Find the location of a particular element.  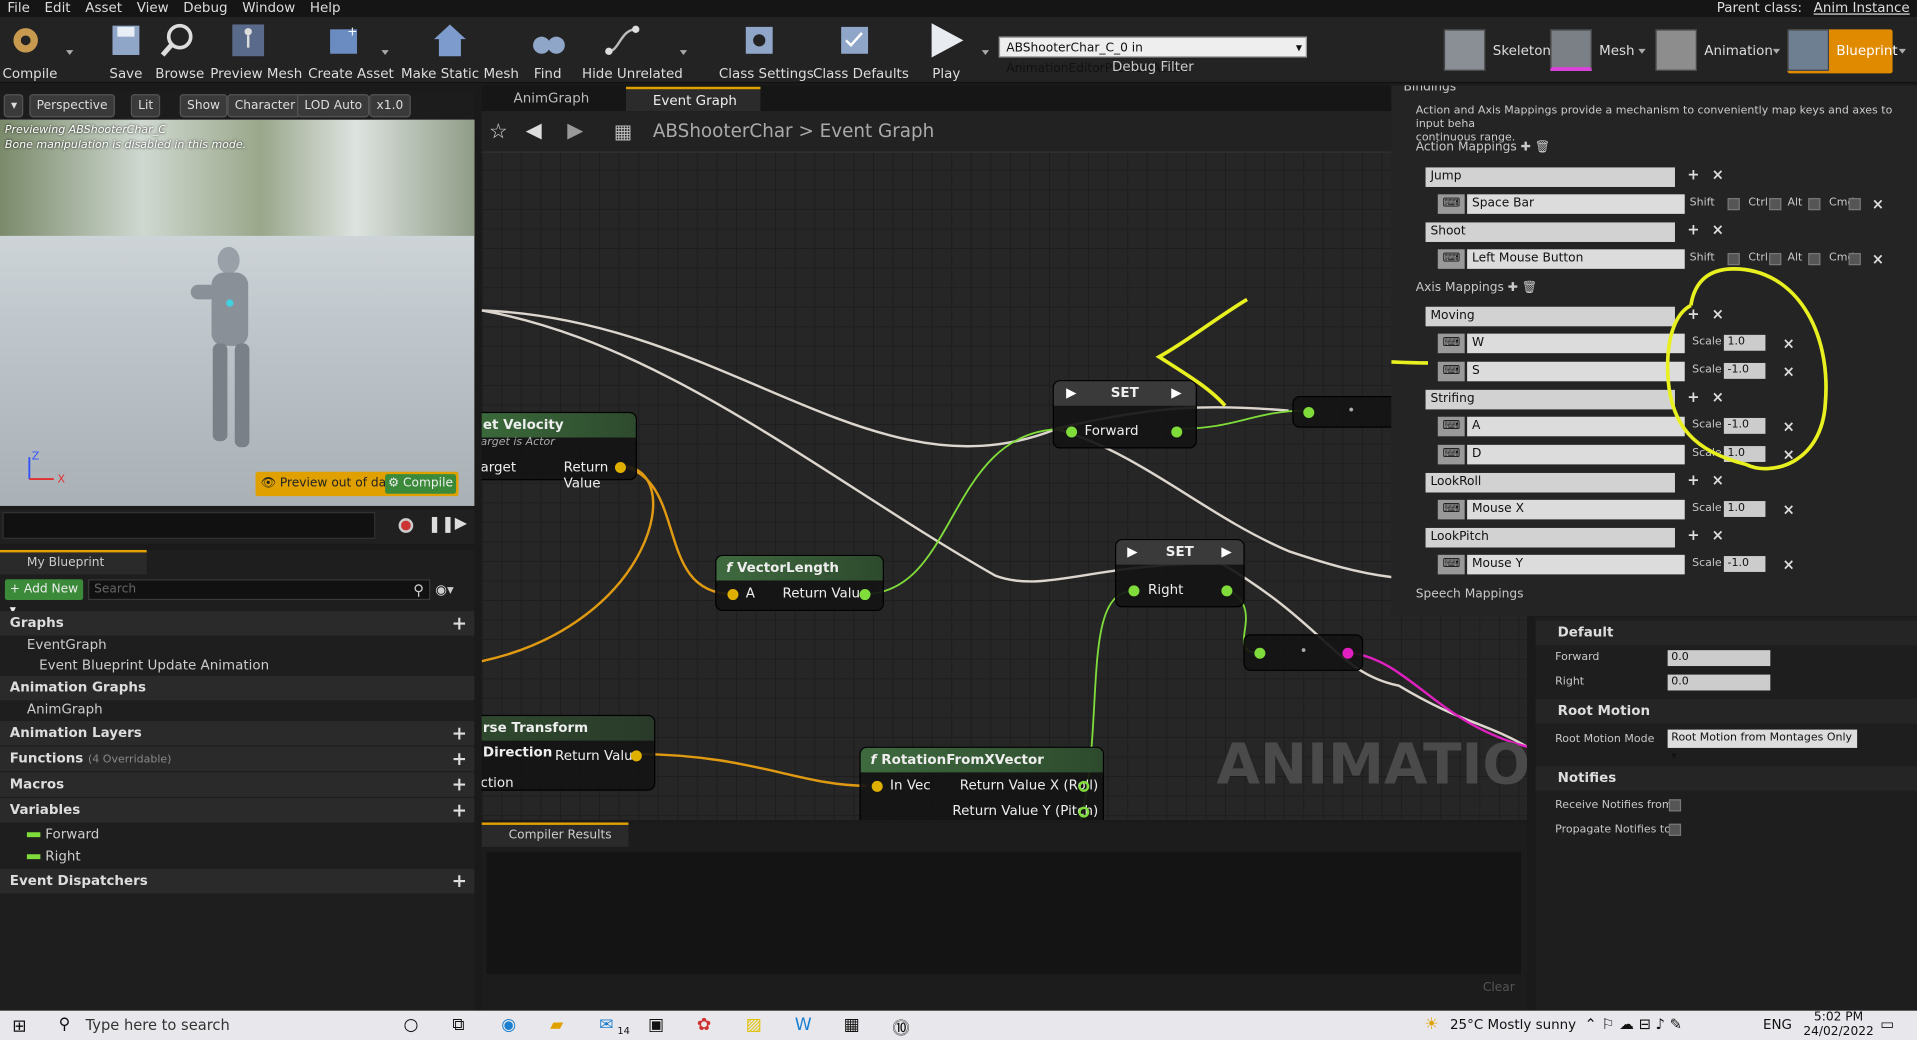

add-new-button: + Add New ▾ is located at coordinates (44, 598).